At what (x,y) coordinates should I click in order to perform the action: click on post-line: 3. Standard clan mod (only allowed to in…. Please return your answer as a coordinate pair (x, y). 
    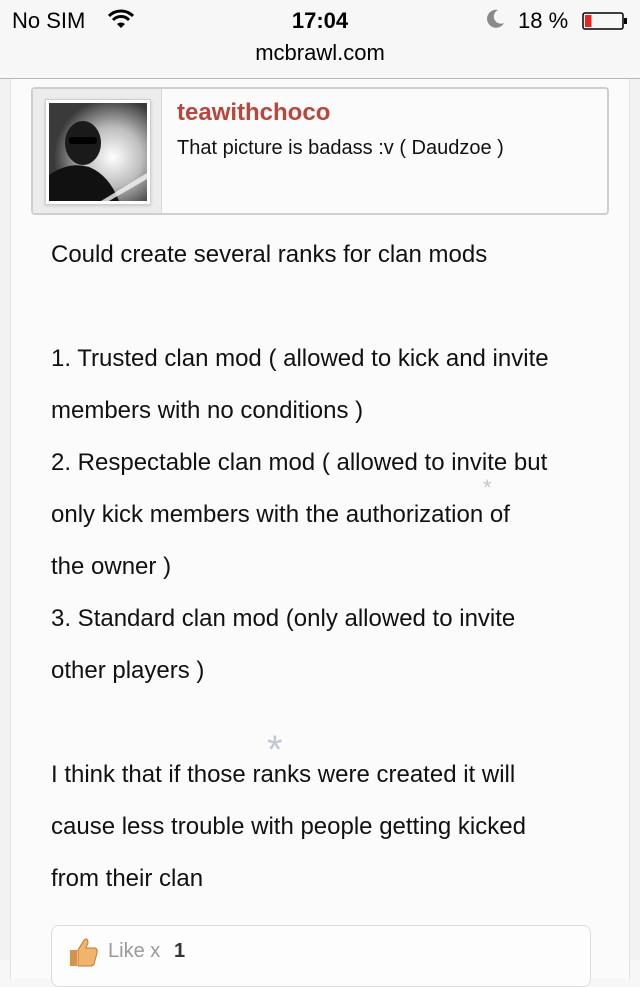
    Looking at the image, I should click on (283, 618).